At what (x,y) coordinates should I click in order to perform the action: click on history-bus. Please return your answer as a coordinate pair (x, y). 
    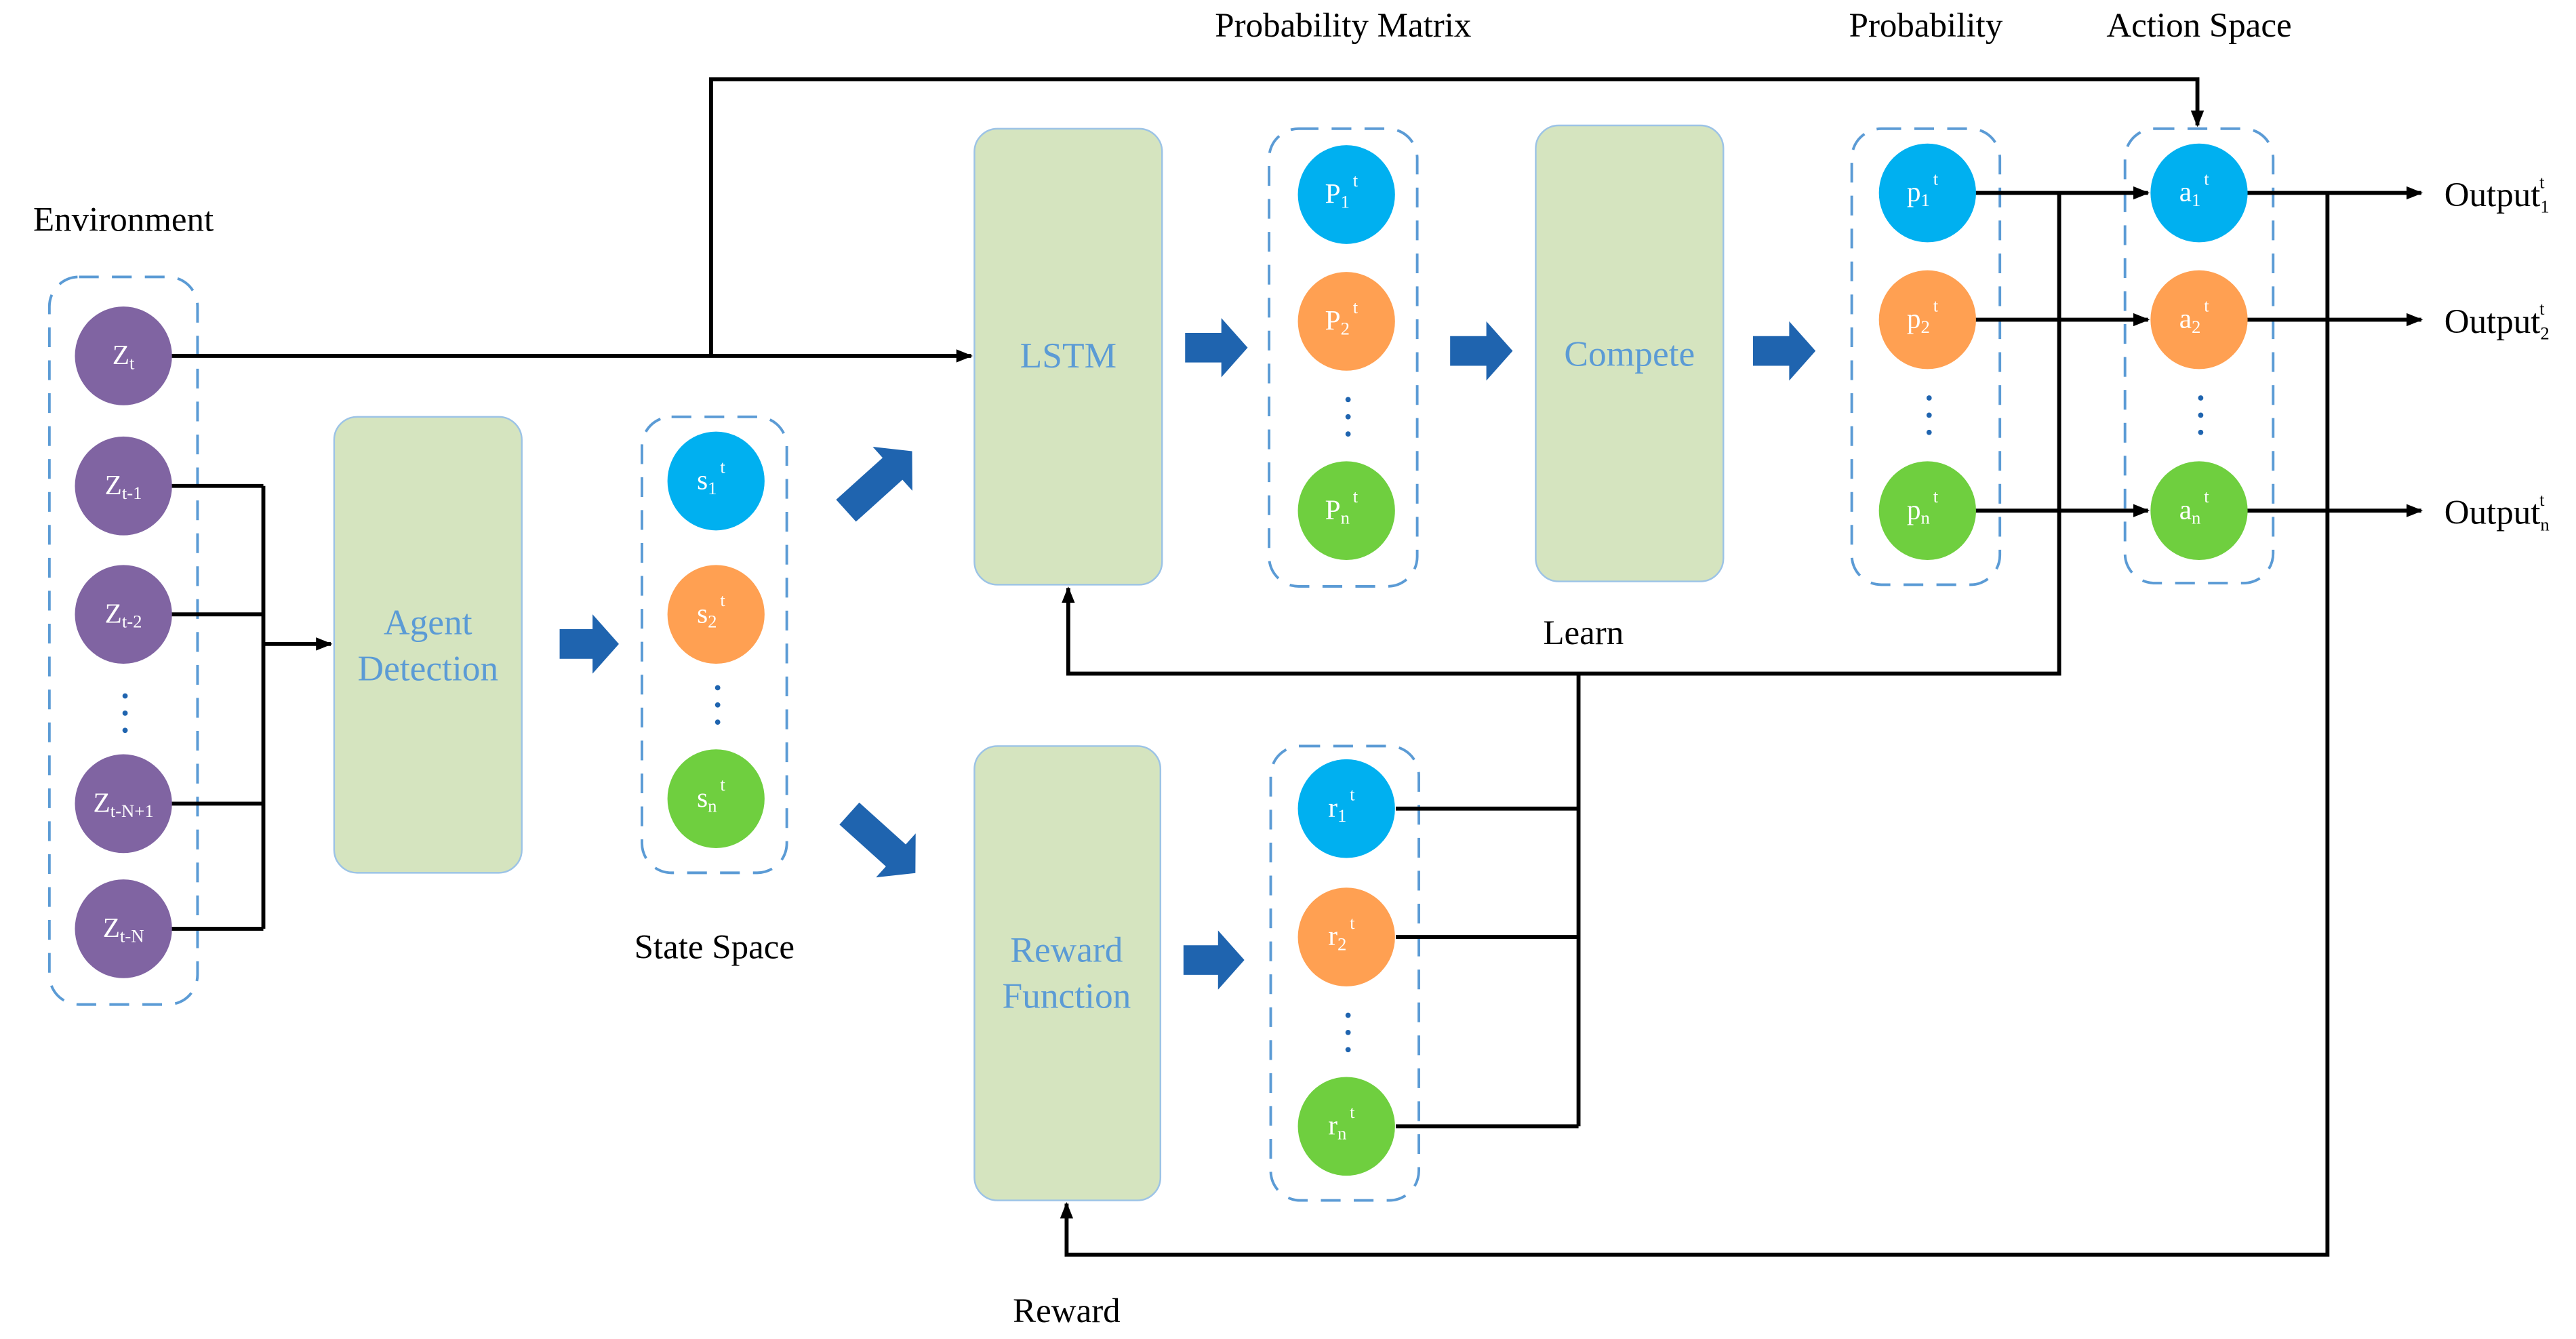
    Looking at the image, I should click on (218, 707).